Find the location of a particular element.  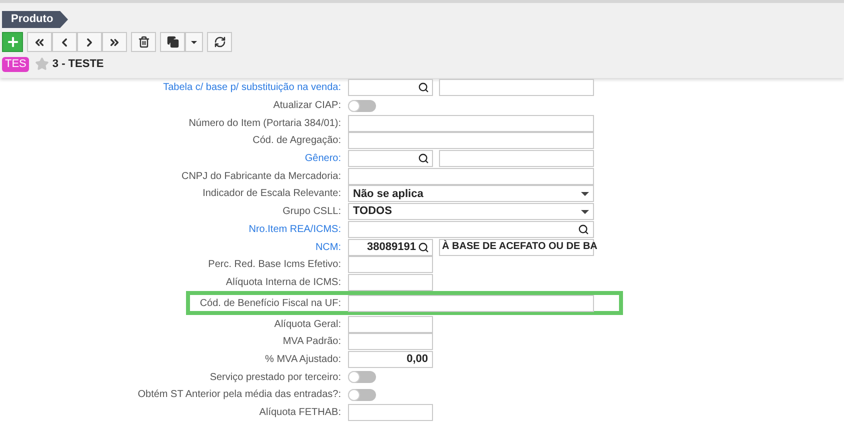

copy-icon is located at coordinates (172, 42).